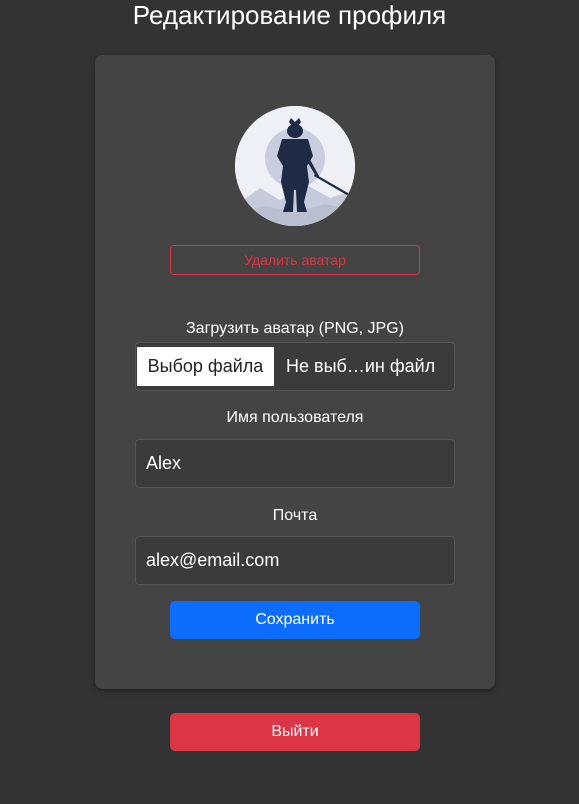 This screenshot has width=579, height=804. What do you see at coordinates (205, 366) in the screenshot?
I see `choose-file-button: Выбор файла` at bounding box center [205, 366].